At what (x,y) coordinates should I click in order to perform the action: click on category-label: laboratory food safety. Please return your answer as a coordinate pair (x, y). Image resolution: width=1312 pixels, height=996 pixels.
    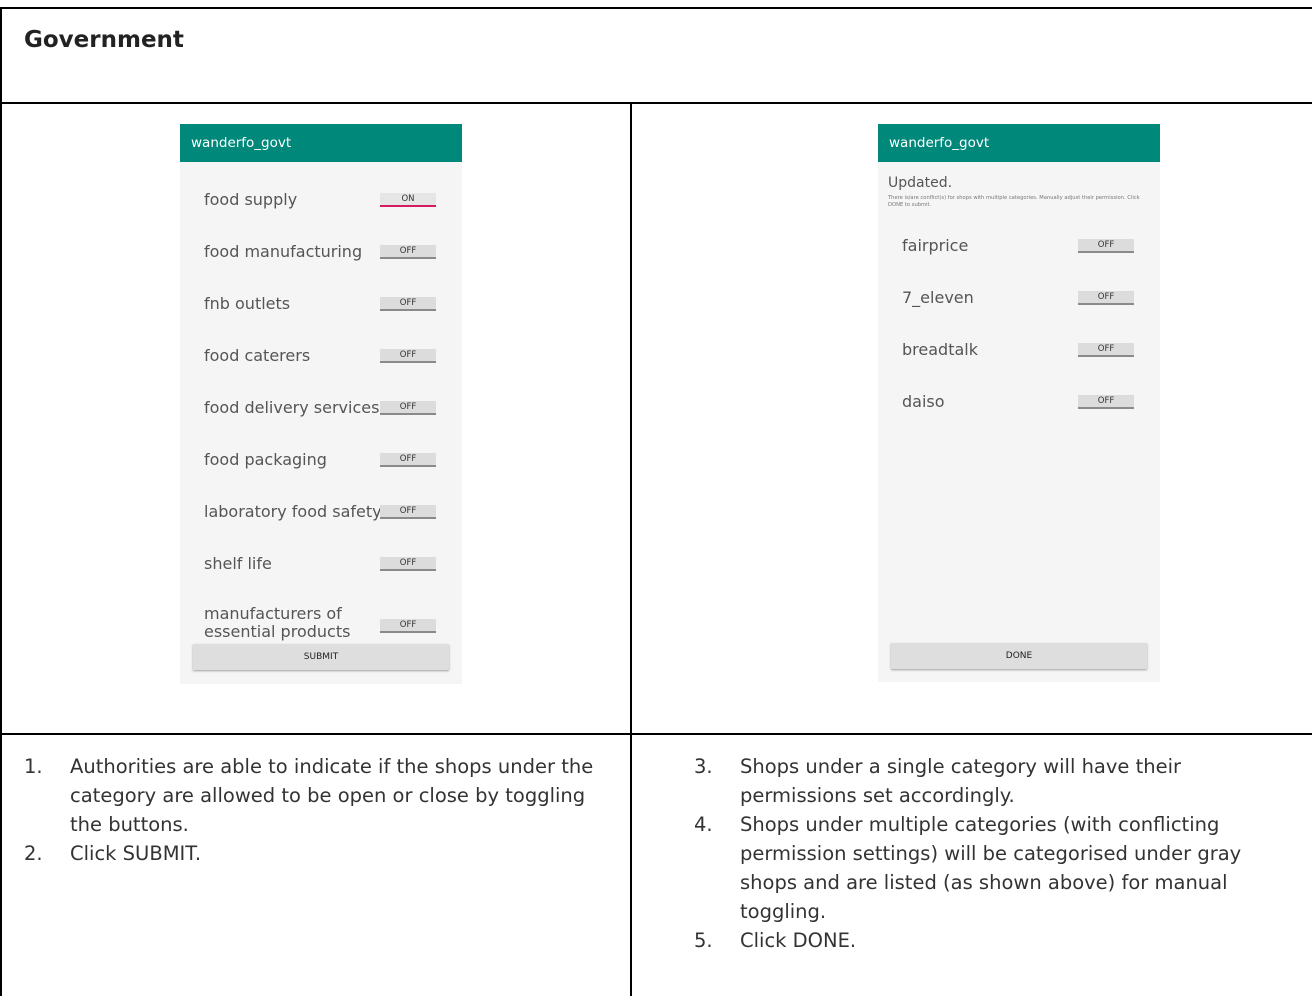
    Looking at the image, I should click on (293, 511).